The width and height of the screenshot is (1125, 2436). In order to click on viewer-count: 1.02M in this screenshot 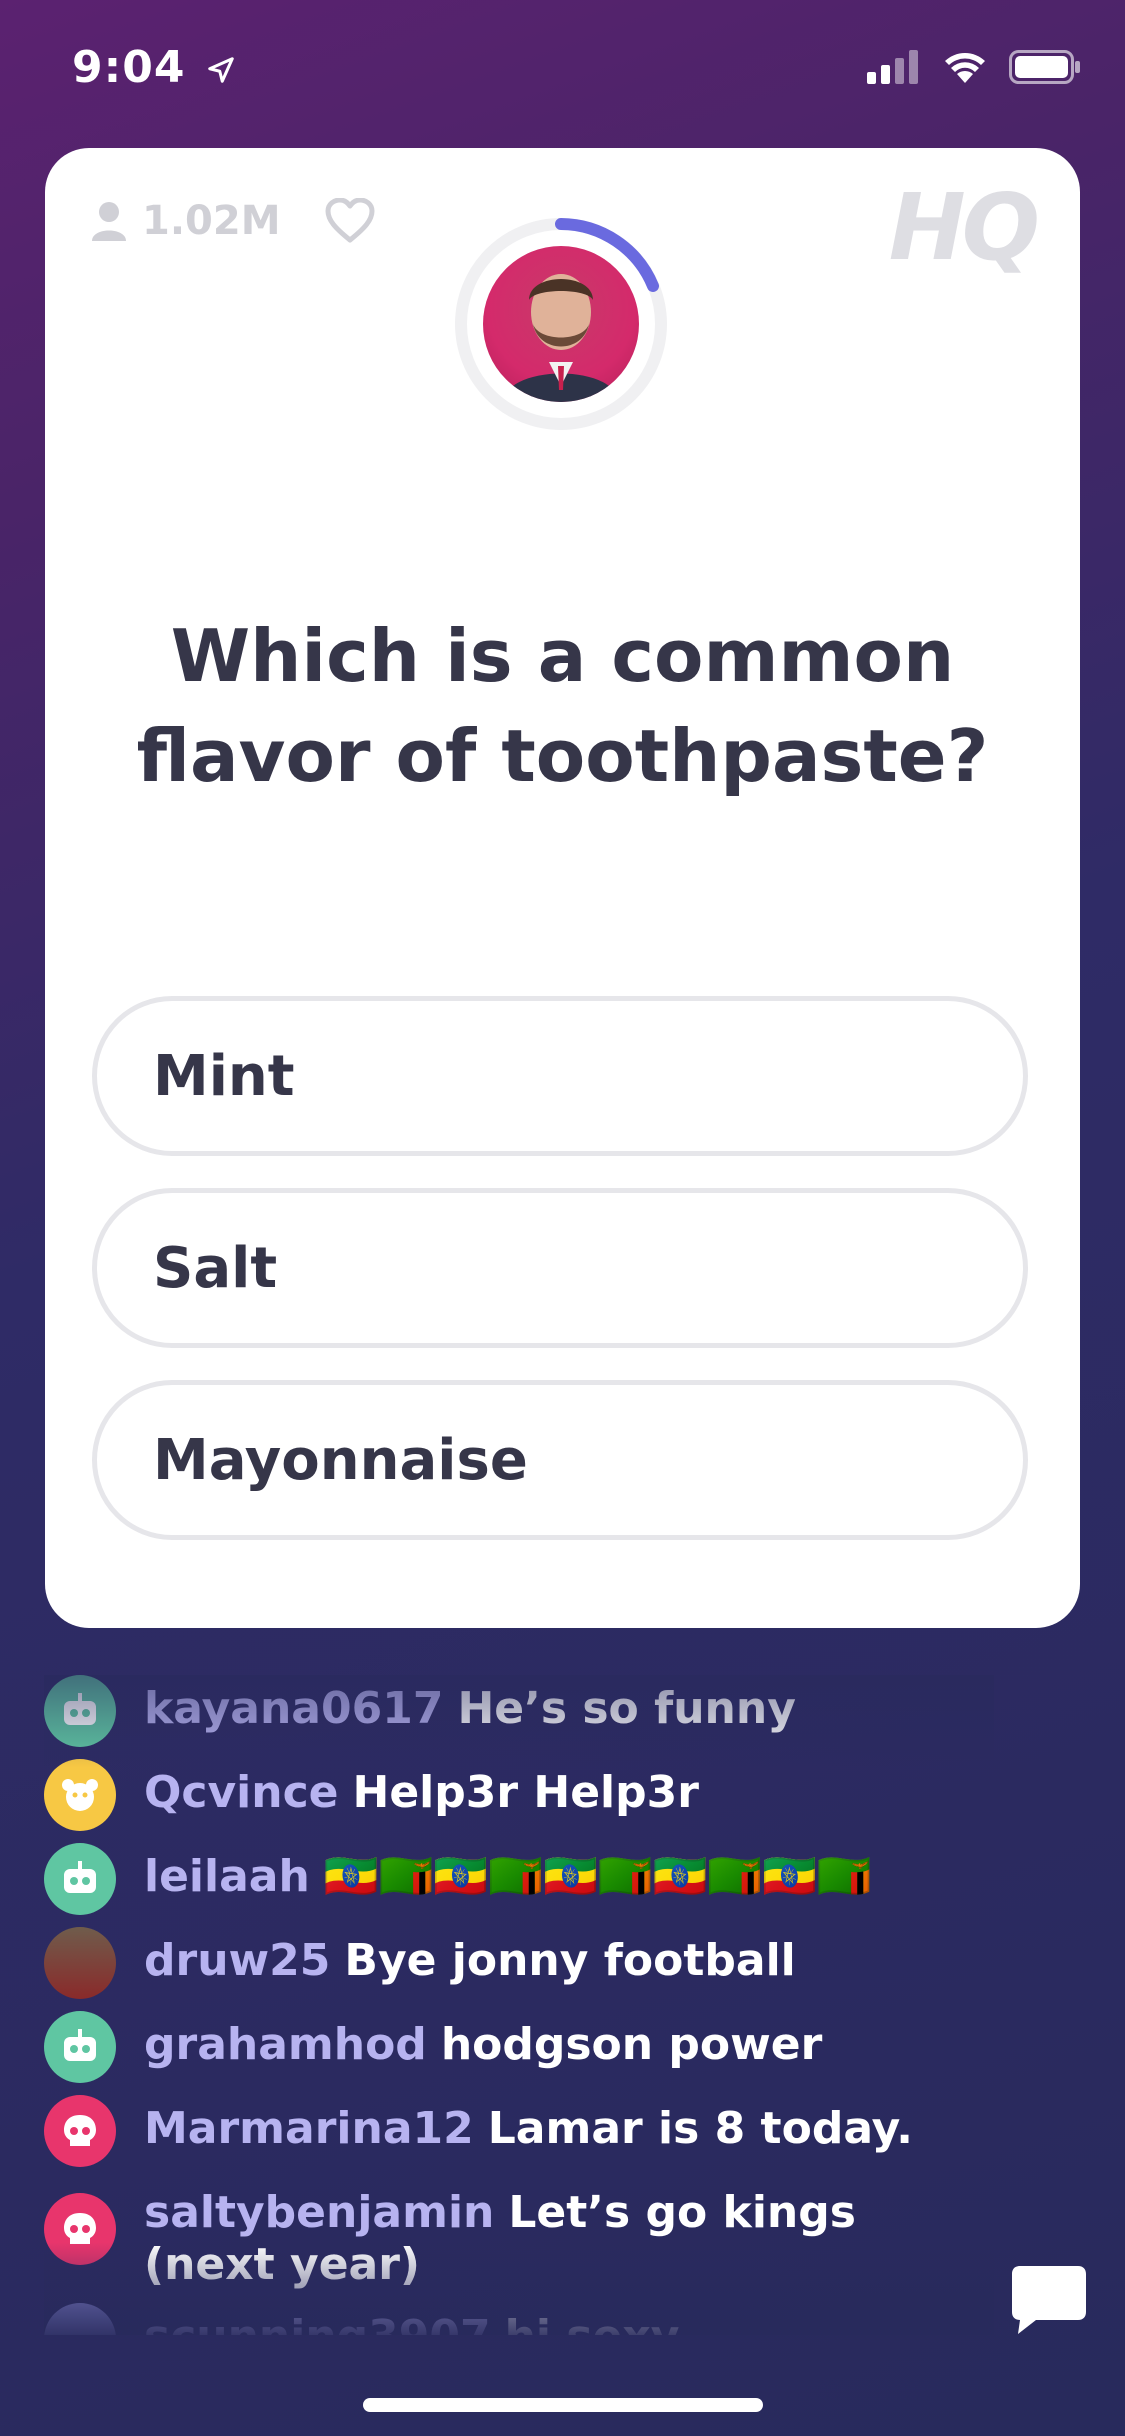, I will do `click(185, 221)`.